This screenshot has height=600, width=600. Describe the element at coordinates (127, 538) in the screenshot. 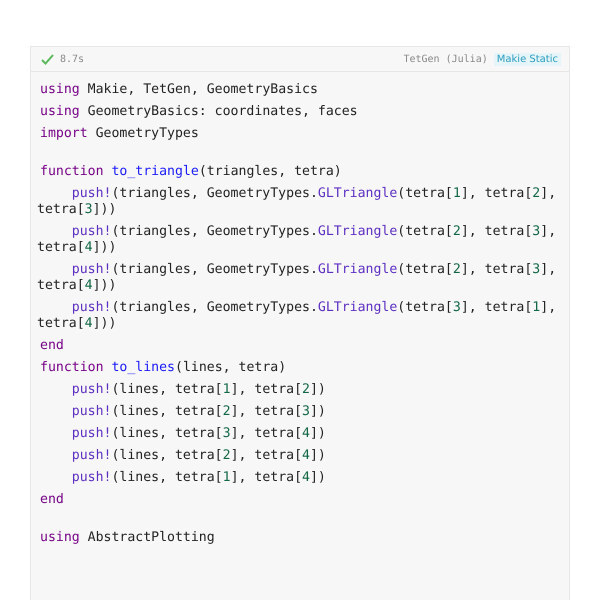

I see `code-line: using AbstractPlotting` at that location.